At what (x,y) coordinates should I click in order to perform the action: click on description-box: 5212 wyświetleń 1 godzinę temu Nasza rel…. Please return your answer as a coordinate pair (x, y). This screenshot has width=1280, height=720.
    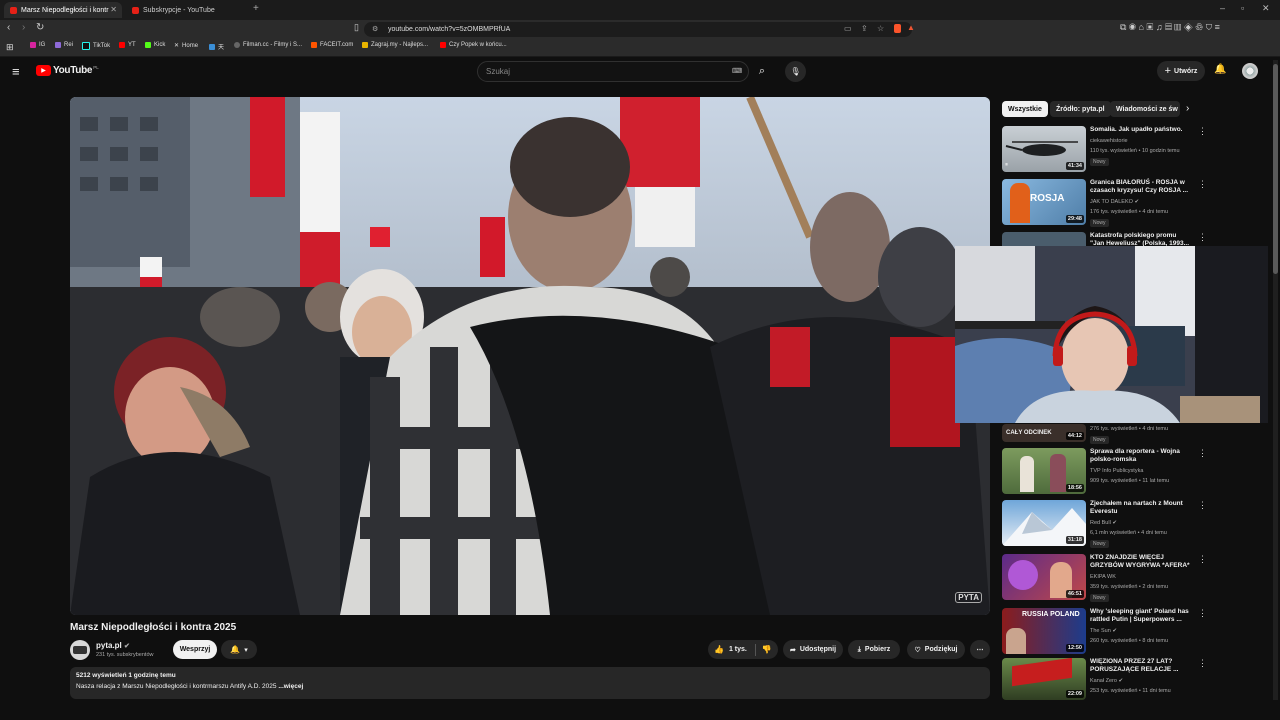
    Looking at the image, I should click on (530, 683).